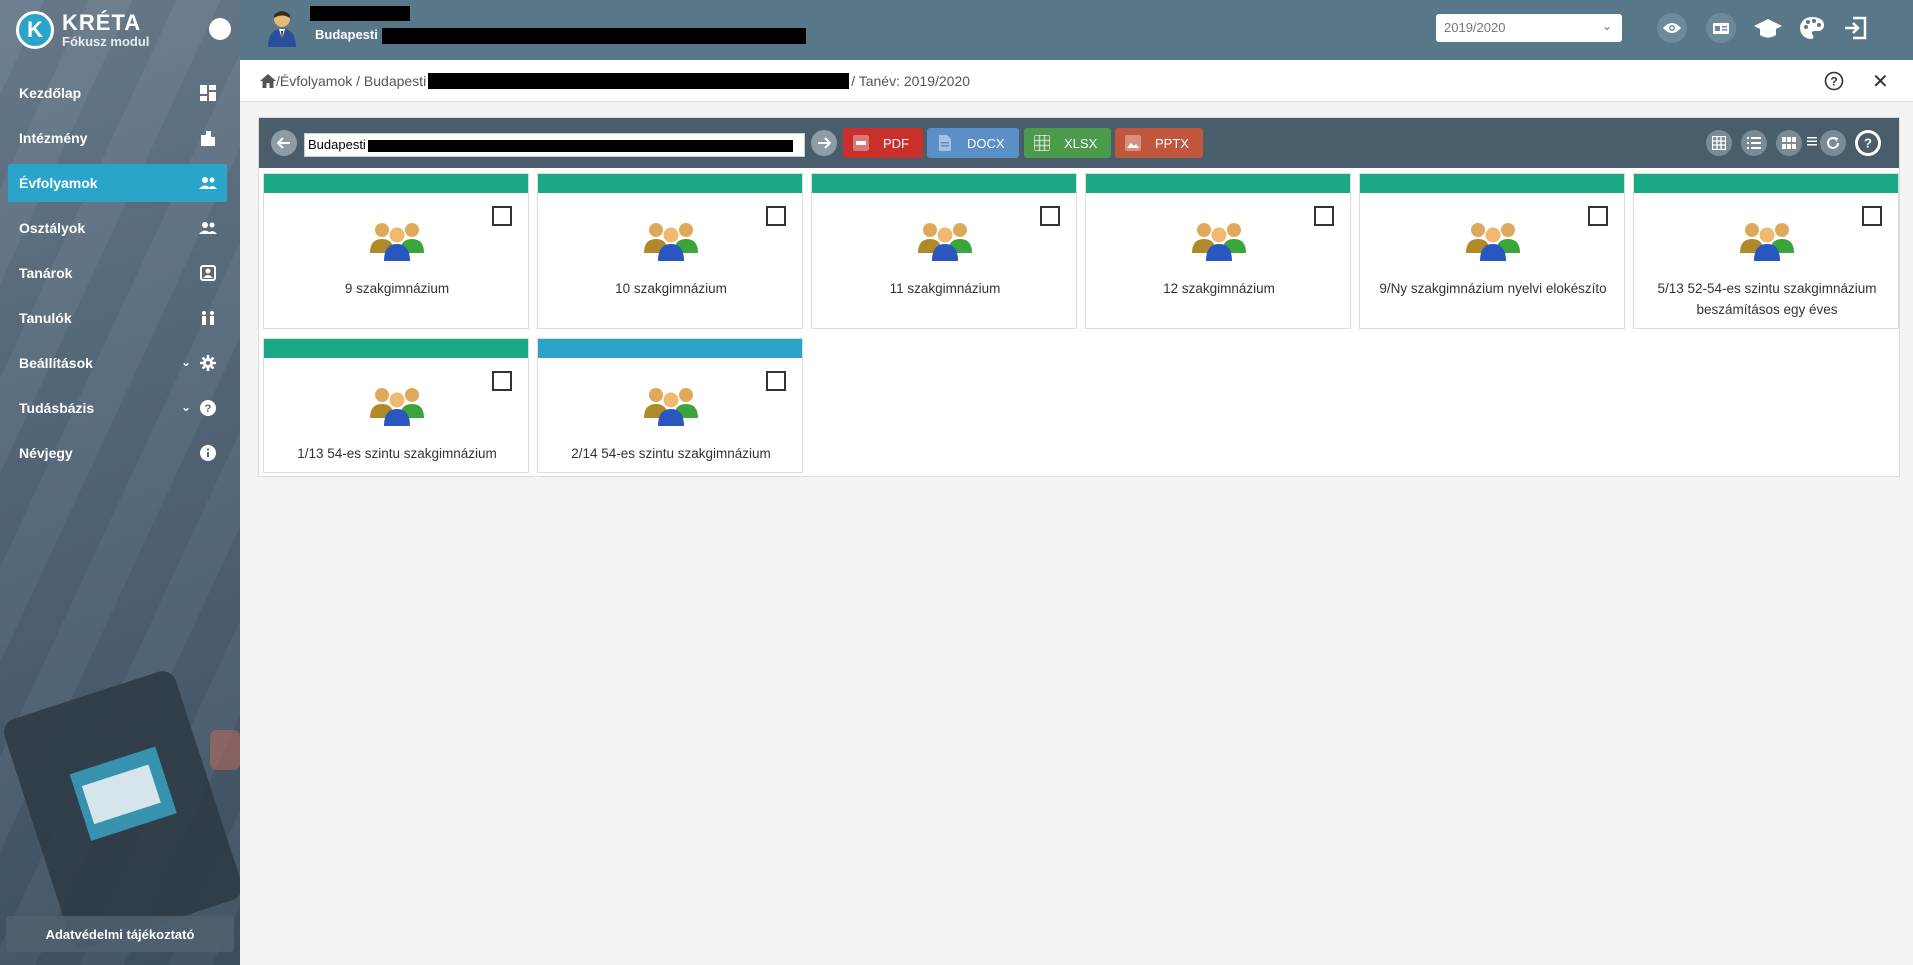 The height and width of the screenshot is (965, 1913). I want to click on id-card-icon, so click(1721, 28).